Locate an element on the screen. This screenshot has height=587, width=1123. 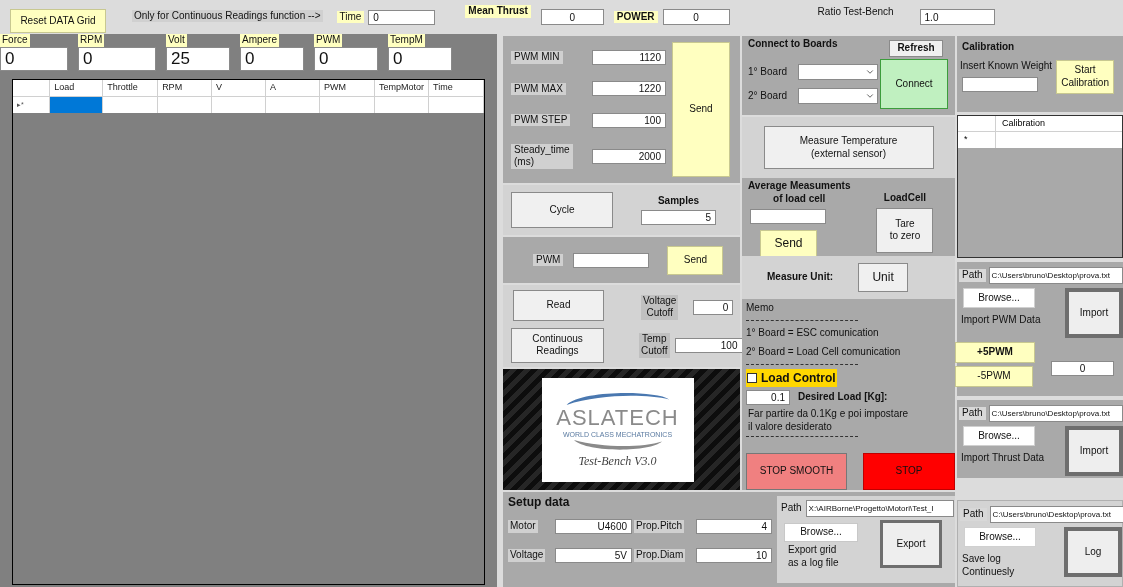
connect-title: Connect to Boards is located at coordinates (793, 44).